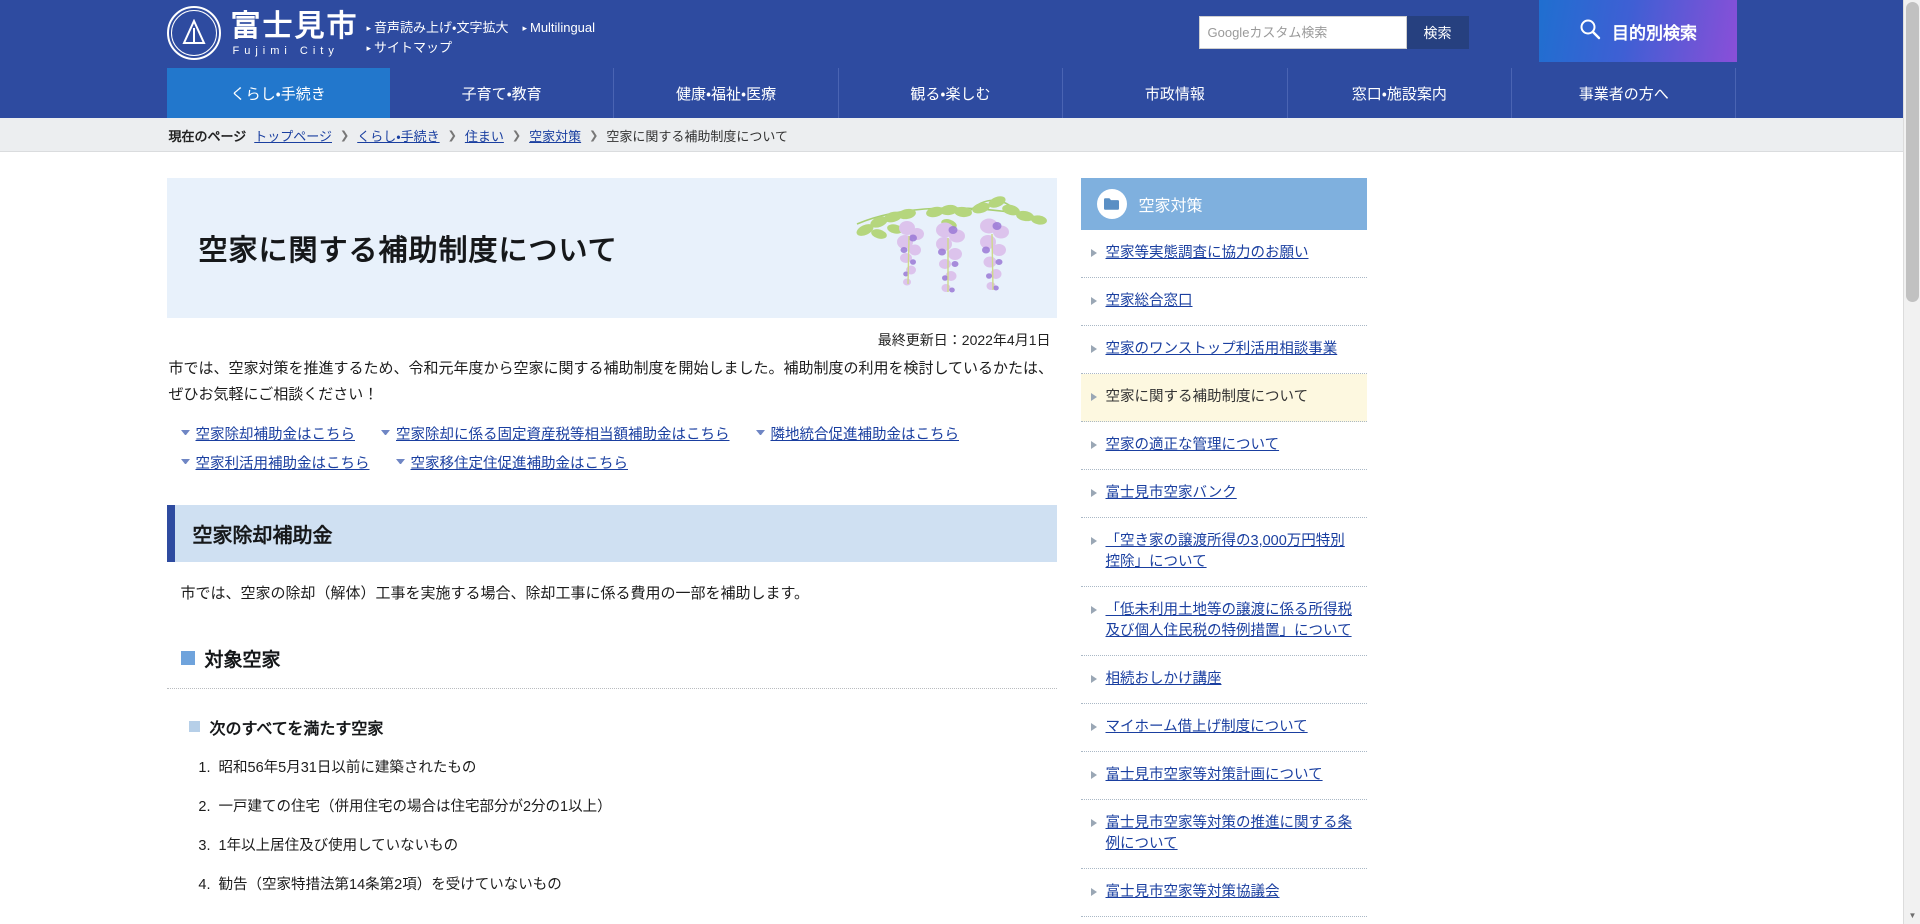  I want to click on nav-item-miru: 観る・楽しむ, so click(951, 93).